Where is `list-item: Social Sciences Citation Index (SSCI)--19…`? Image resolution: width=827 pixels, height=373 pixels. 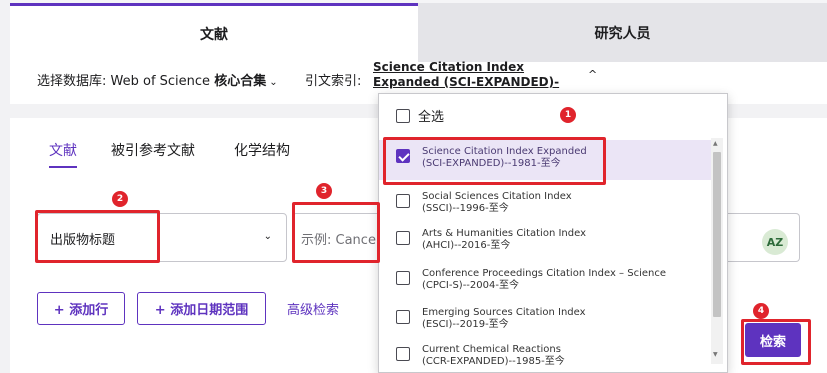 list-item: Social Sciences Citation Index (SSCI)--19… is located at coordinates (545, 205).